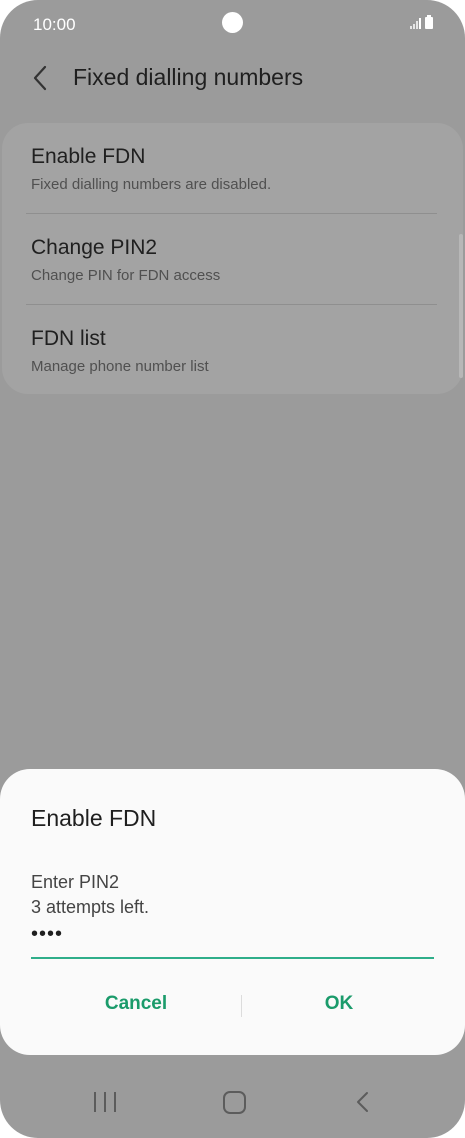  What do you see at coordinates (47, 934) in the screenshot?
I see `pin2-input: ••••` at bounding box center [47, 934].